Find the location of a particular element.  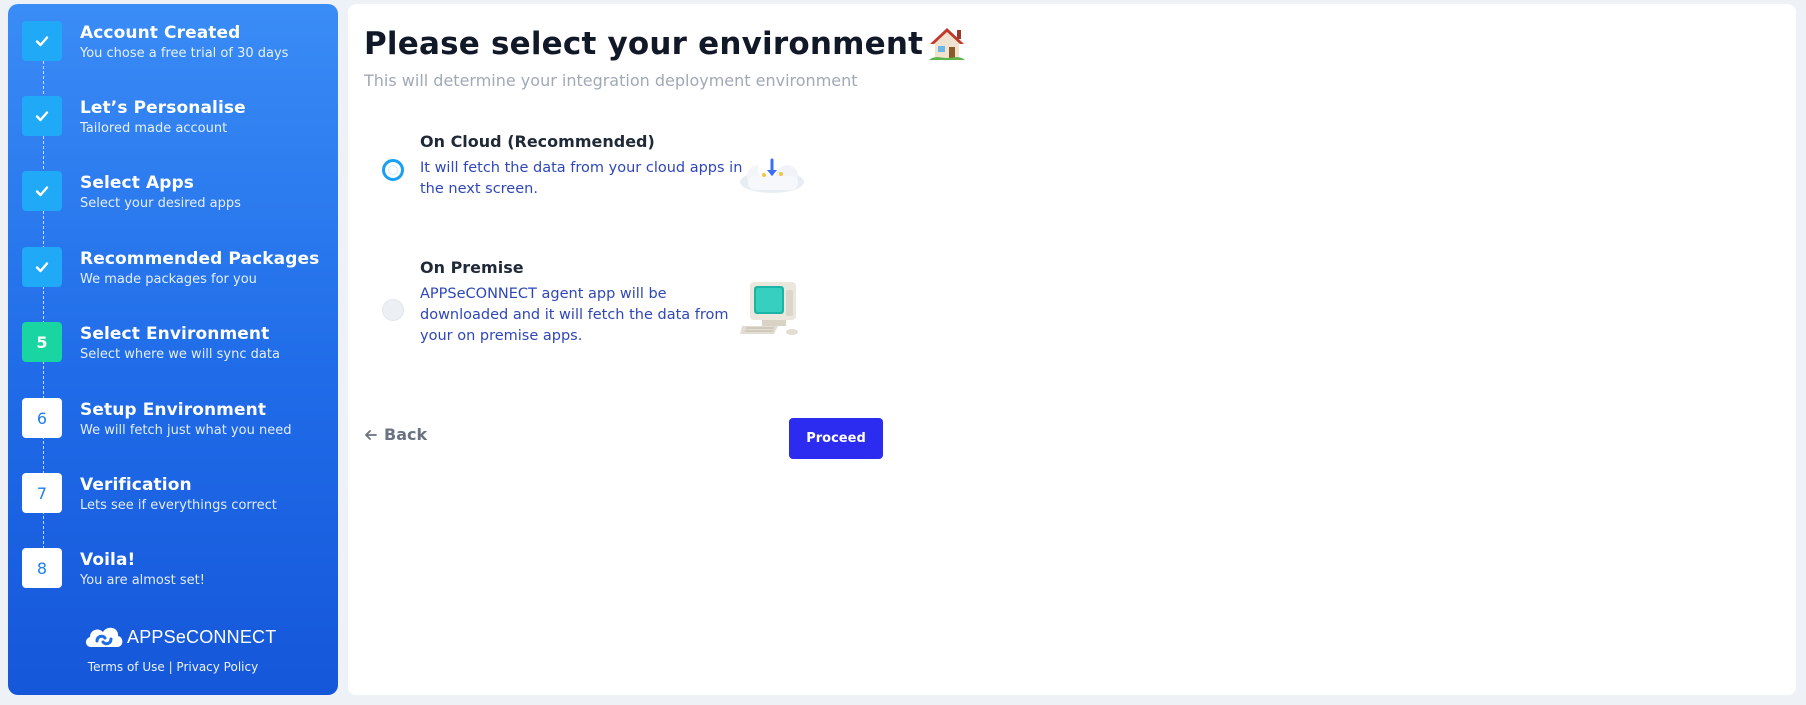

back-label: Back is located at coordinates (406, 434).